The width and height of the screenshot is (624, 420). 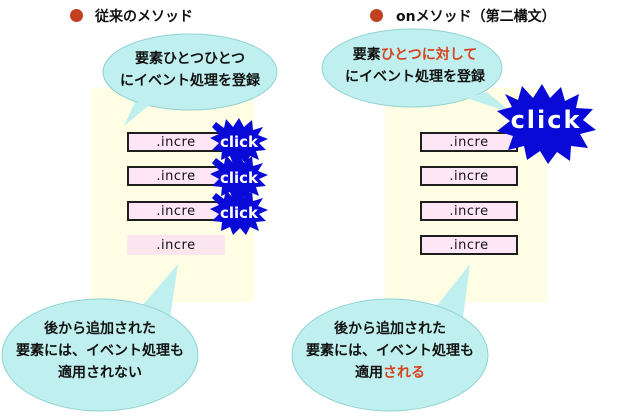 I want to click on left-click-burst-icon-3: click, so click(x=239, y=212).